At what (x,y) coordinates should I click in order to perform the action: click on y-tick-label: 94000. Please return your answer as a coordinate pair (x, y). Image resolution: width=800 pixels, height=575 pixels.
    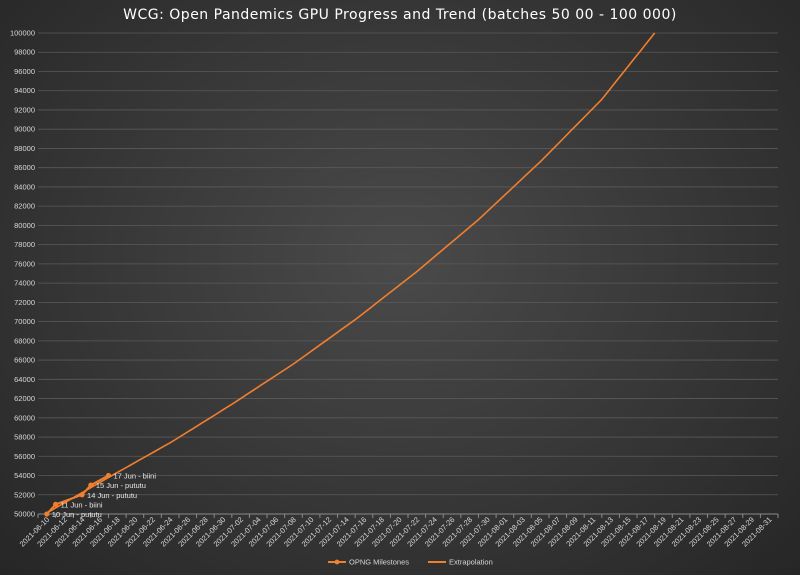
    Looking at the image, I should click on (24, 90).